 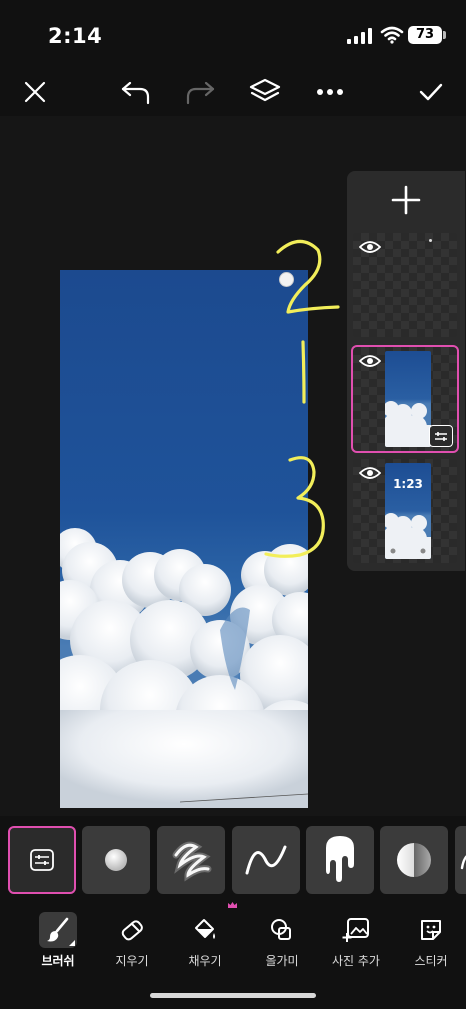 What do you see at coordinates (282, 961) in the screenshot?
I see `tool-label: 올가미` at bounding box center [282, 961].